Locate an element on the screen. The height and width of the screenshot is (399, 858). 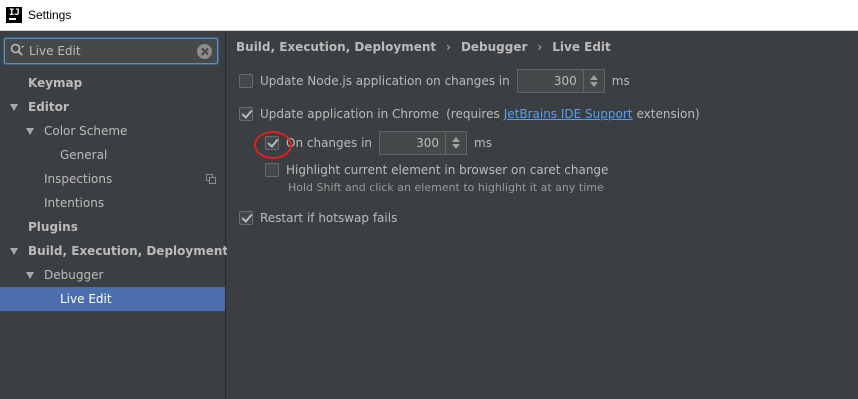
sidebar-item-label: Plugins is located at coordinates (53, 227).